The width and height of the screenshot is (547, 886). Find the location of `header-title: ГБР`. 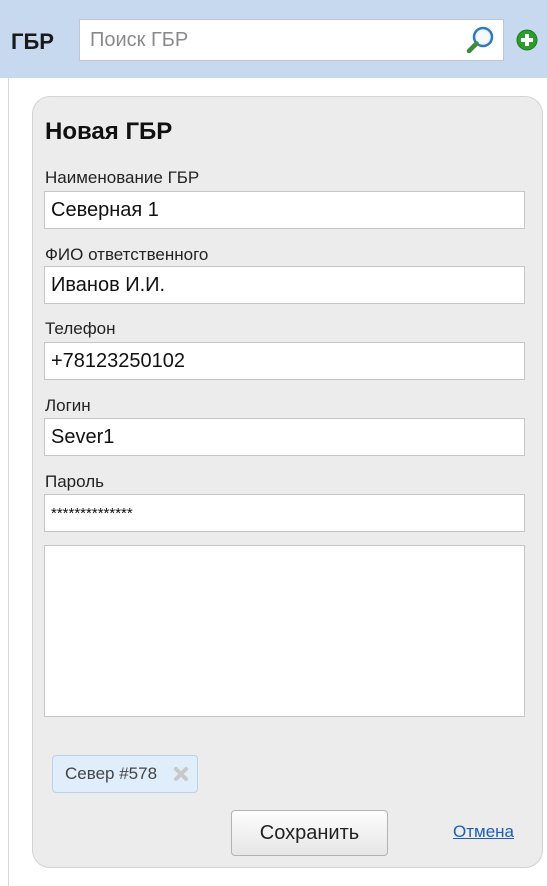

header-title: ГБР is located at coordinates (32, 41).